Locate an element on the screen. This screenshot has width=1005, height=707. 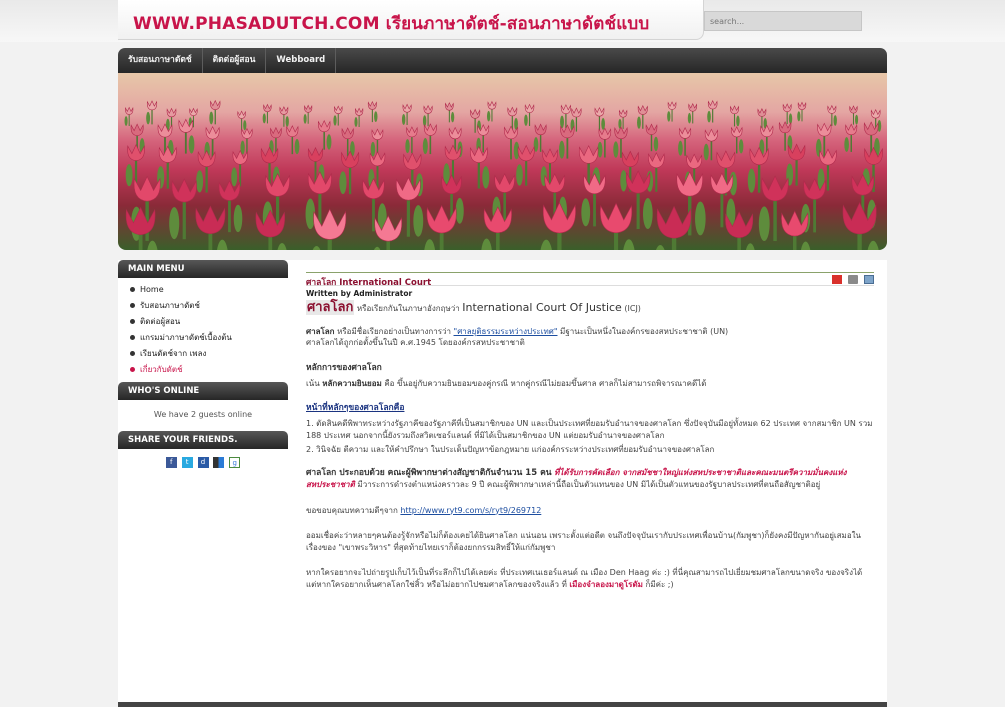
menu-item-dutch-teaching: รับสอนภาษาดัตช์ is located at coordinates (209, 306).